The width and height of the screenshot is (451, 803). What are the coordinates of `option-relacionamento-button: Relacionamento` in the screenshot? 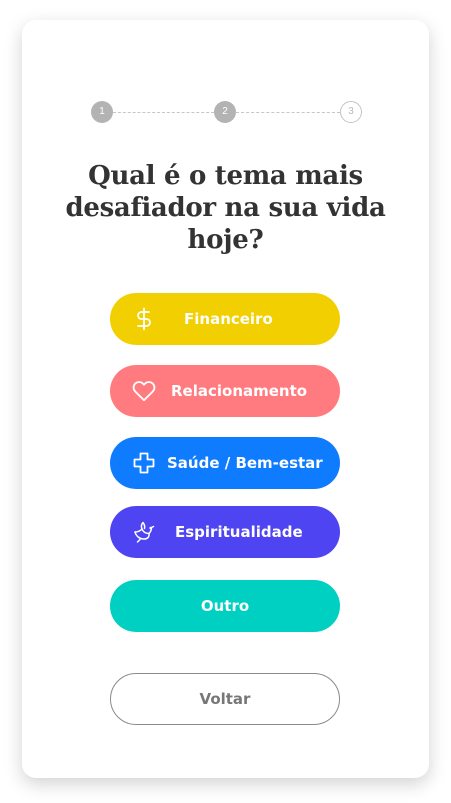 It's located at (225, 391).